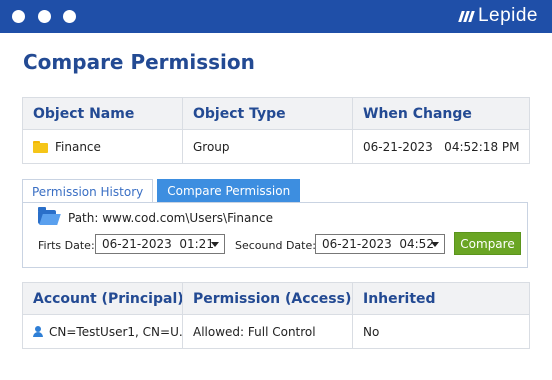 The height and width of the screenshot is (380, 552). I want to click on tab-bar: Permission History Compare Permission, so click(161, 191).